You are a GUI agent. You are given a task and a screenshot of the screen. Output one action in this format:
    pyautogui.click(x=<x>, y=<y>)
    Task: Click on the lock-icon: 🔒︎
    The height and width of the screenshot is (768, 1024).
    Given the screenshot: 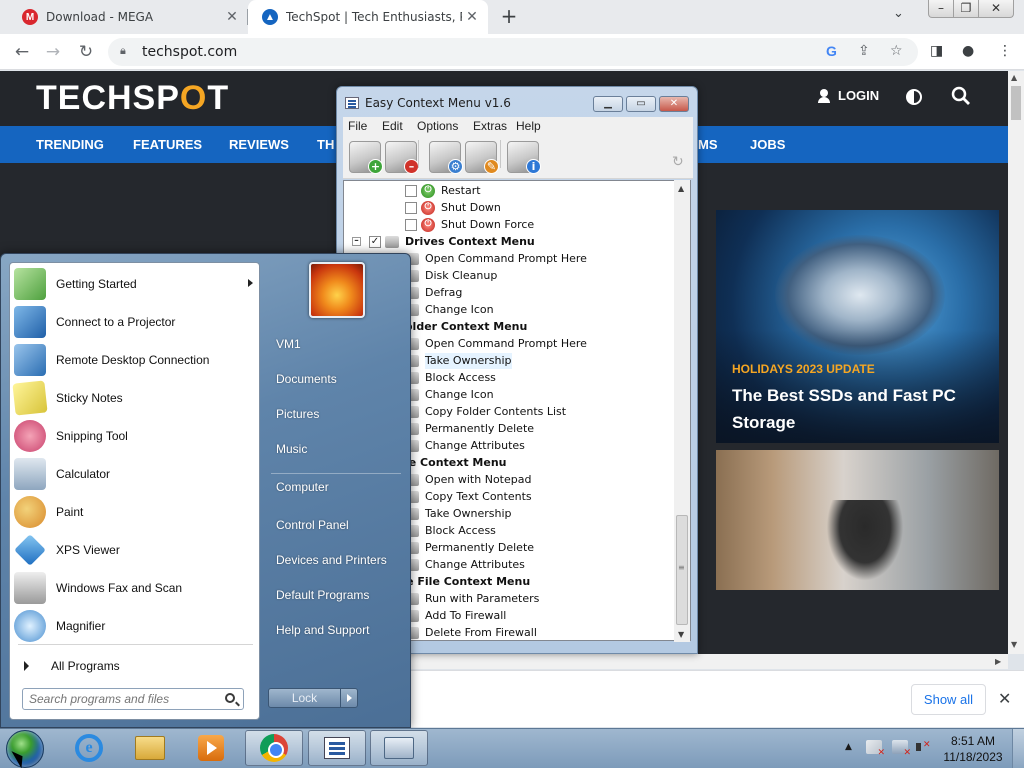 What is the action you would take?
    pyautogui.click(x=123, y=51)
    